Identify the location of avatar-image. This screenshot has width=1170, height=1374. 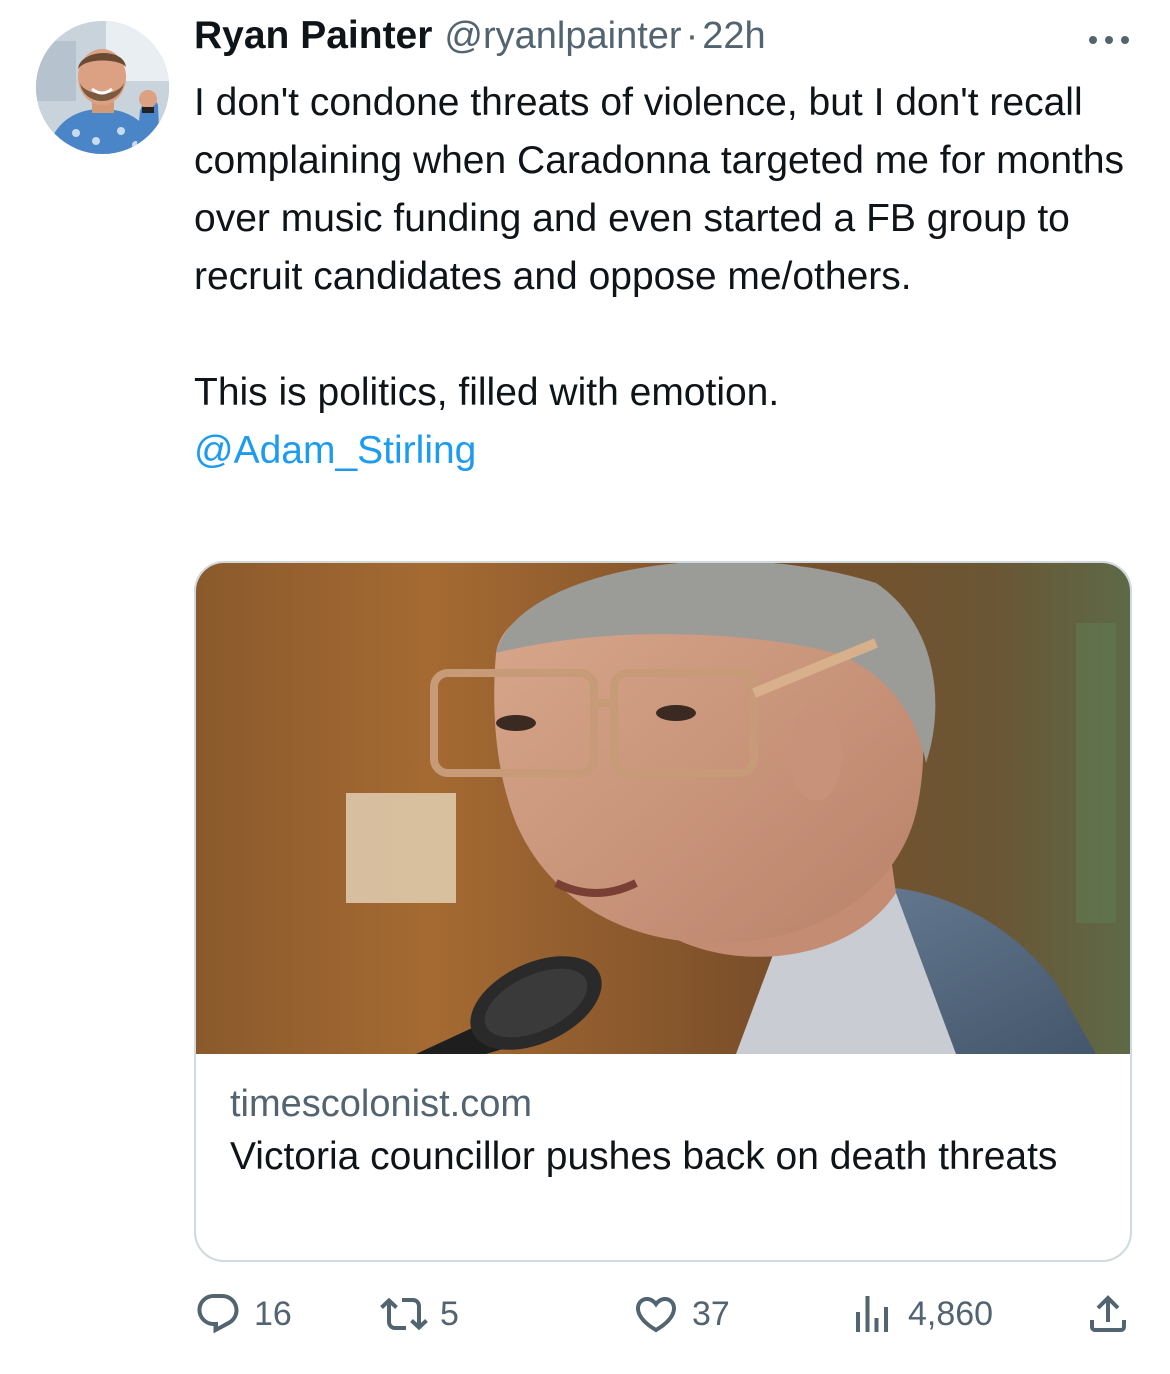
(102, 87).